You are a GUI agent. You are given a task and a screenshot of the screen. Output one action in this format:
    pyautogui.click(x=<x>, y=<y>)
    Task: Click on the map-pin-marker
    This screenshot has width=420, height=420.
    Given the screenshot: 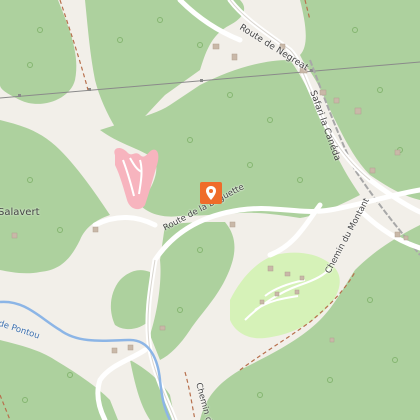 What is the action you would take?
    pyautogui.click(x=211, y=193)
    